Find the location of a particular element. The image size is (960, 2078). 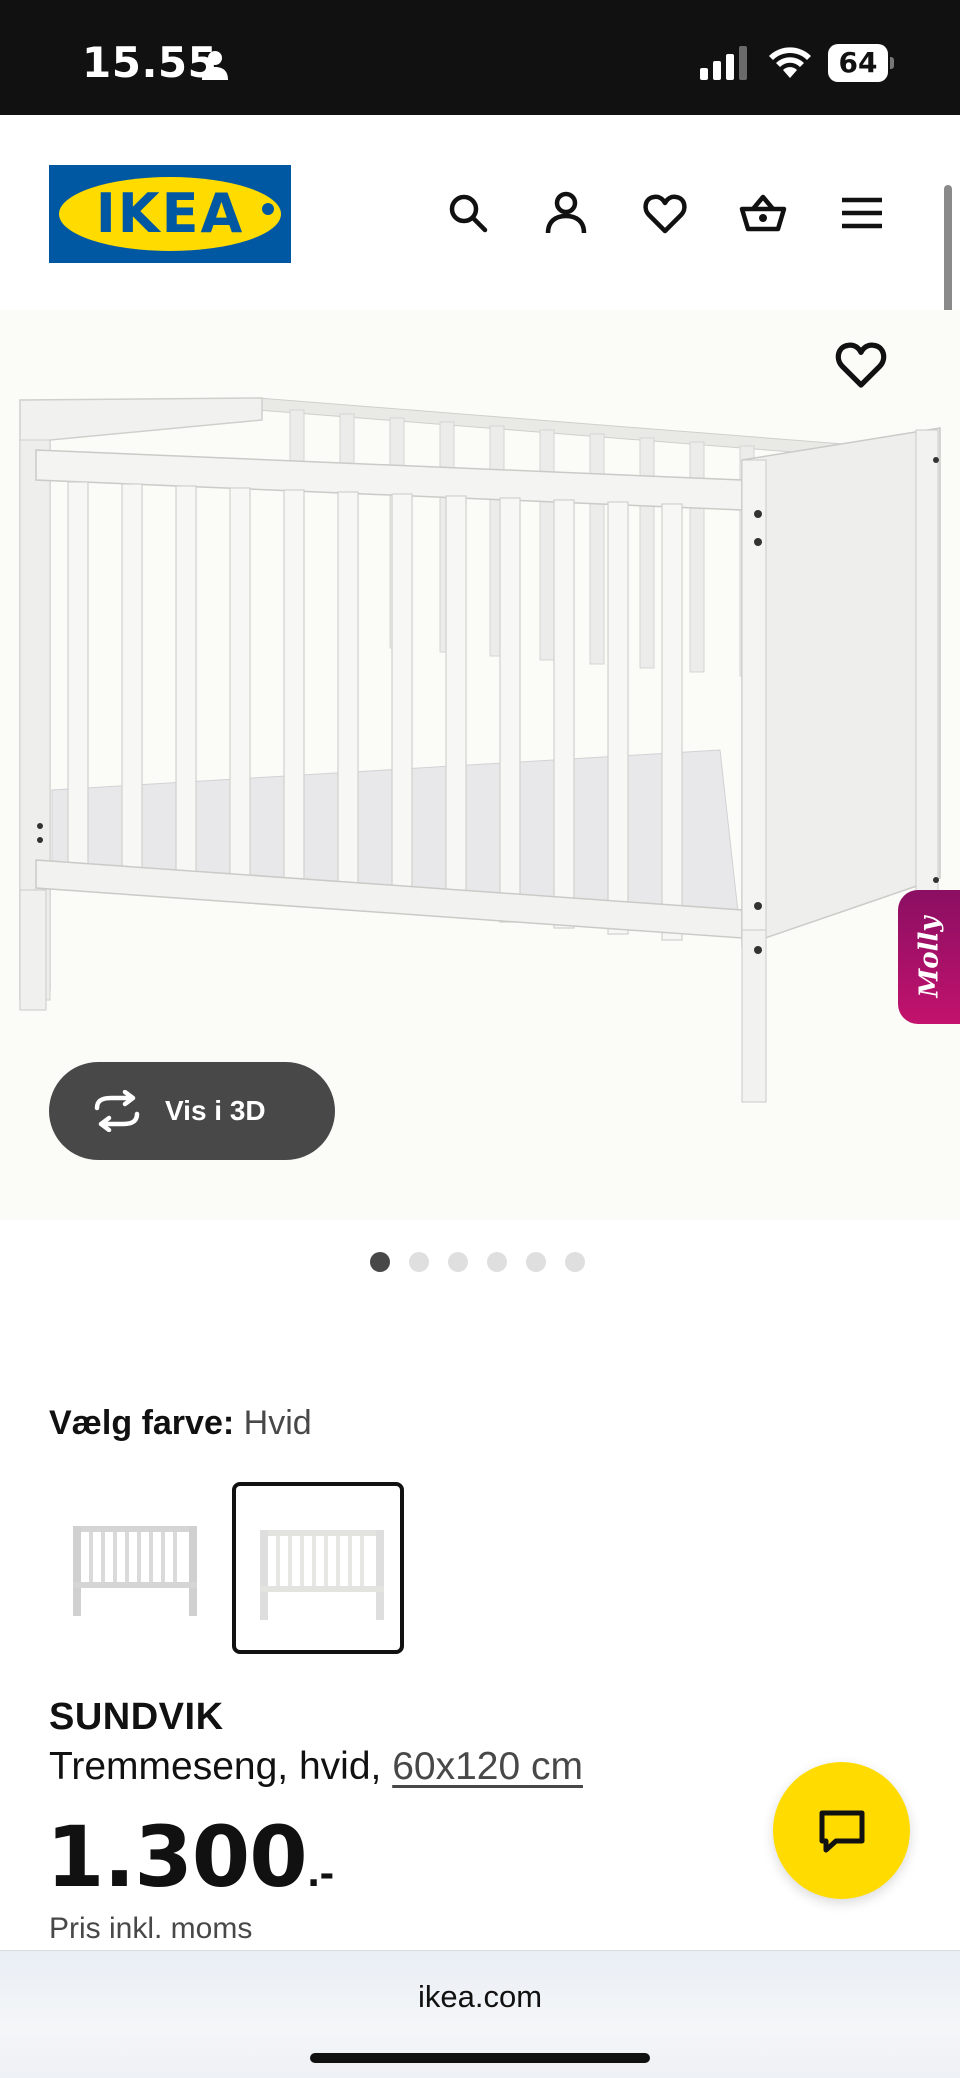

status-bar: 15.55 64 is located at coordinates (480, 57).